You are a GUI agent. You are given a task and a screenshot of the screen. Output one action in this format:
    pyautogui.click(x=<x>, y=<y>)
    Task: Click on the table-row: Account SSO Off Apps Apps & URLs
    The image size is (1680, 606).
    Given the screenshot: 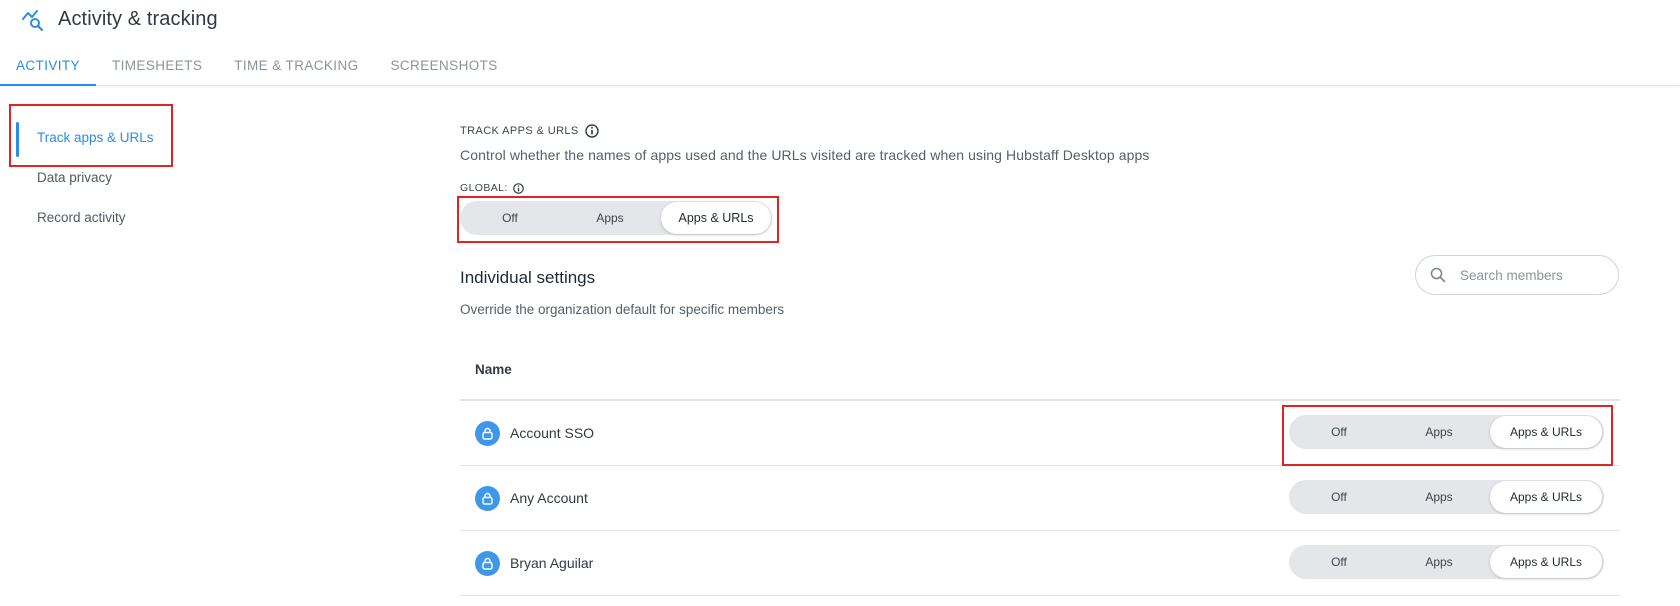 What is the action you would take?
    pyautogui.click(x=1040, y=433)
    